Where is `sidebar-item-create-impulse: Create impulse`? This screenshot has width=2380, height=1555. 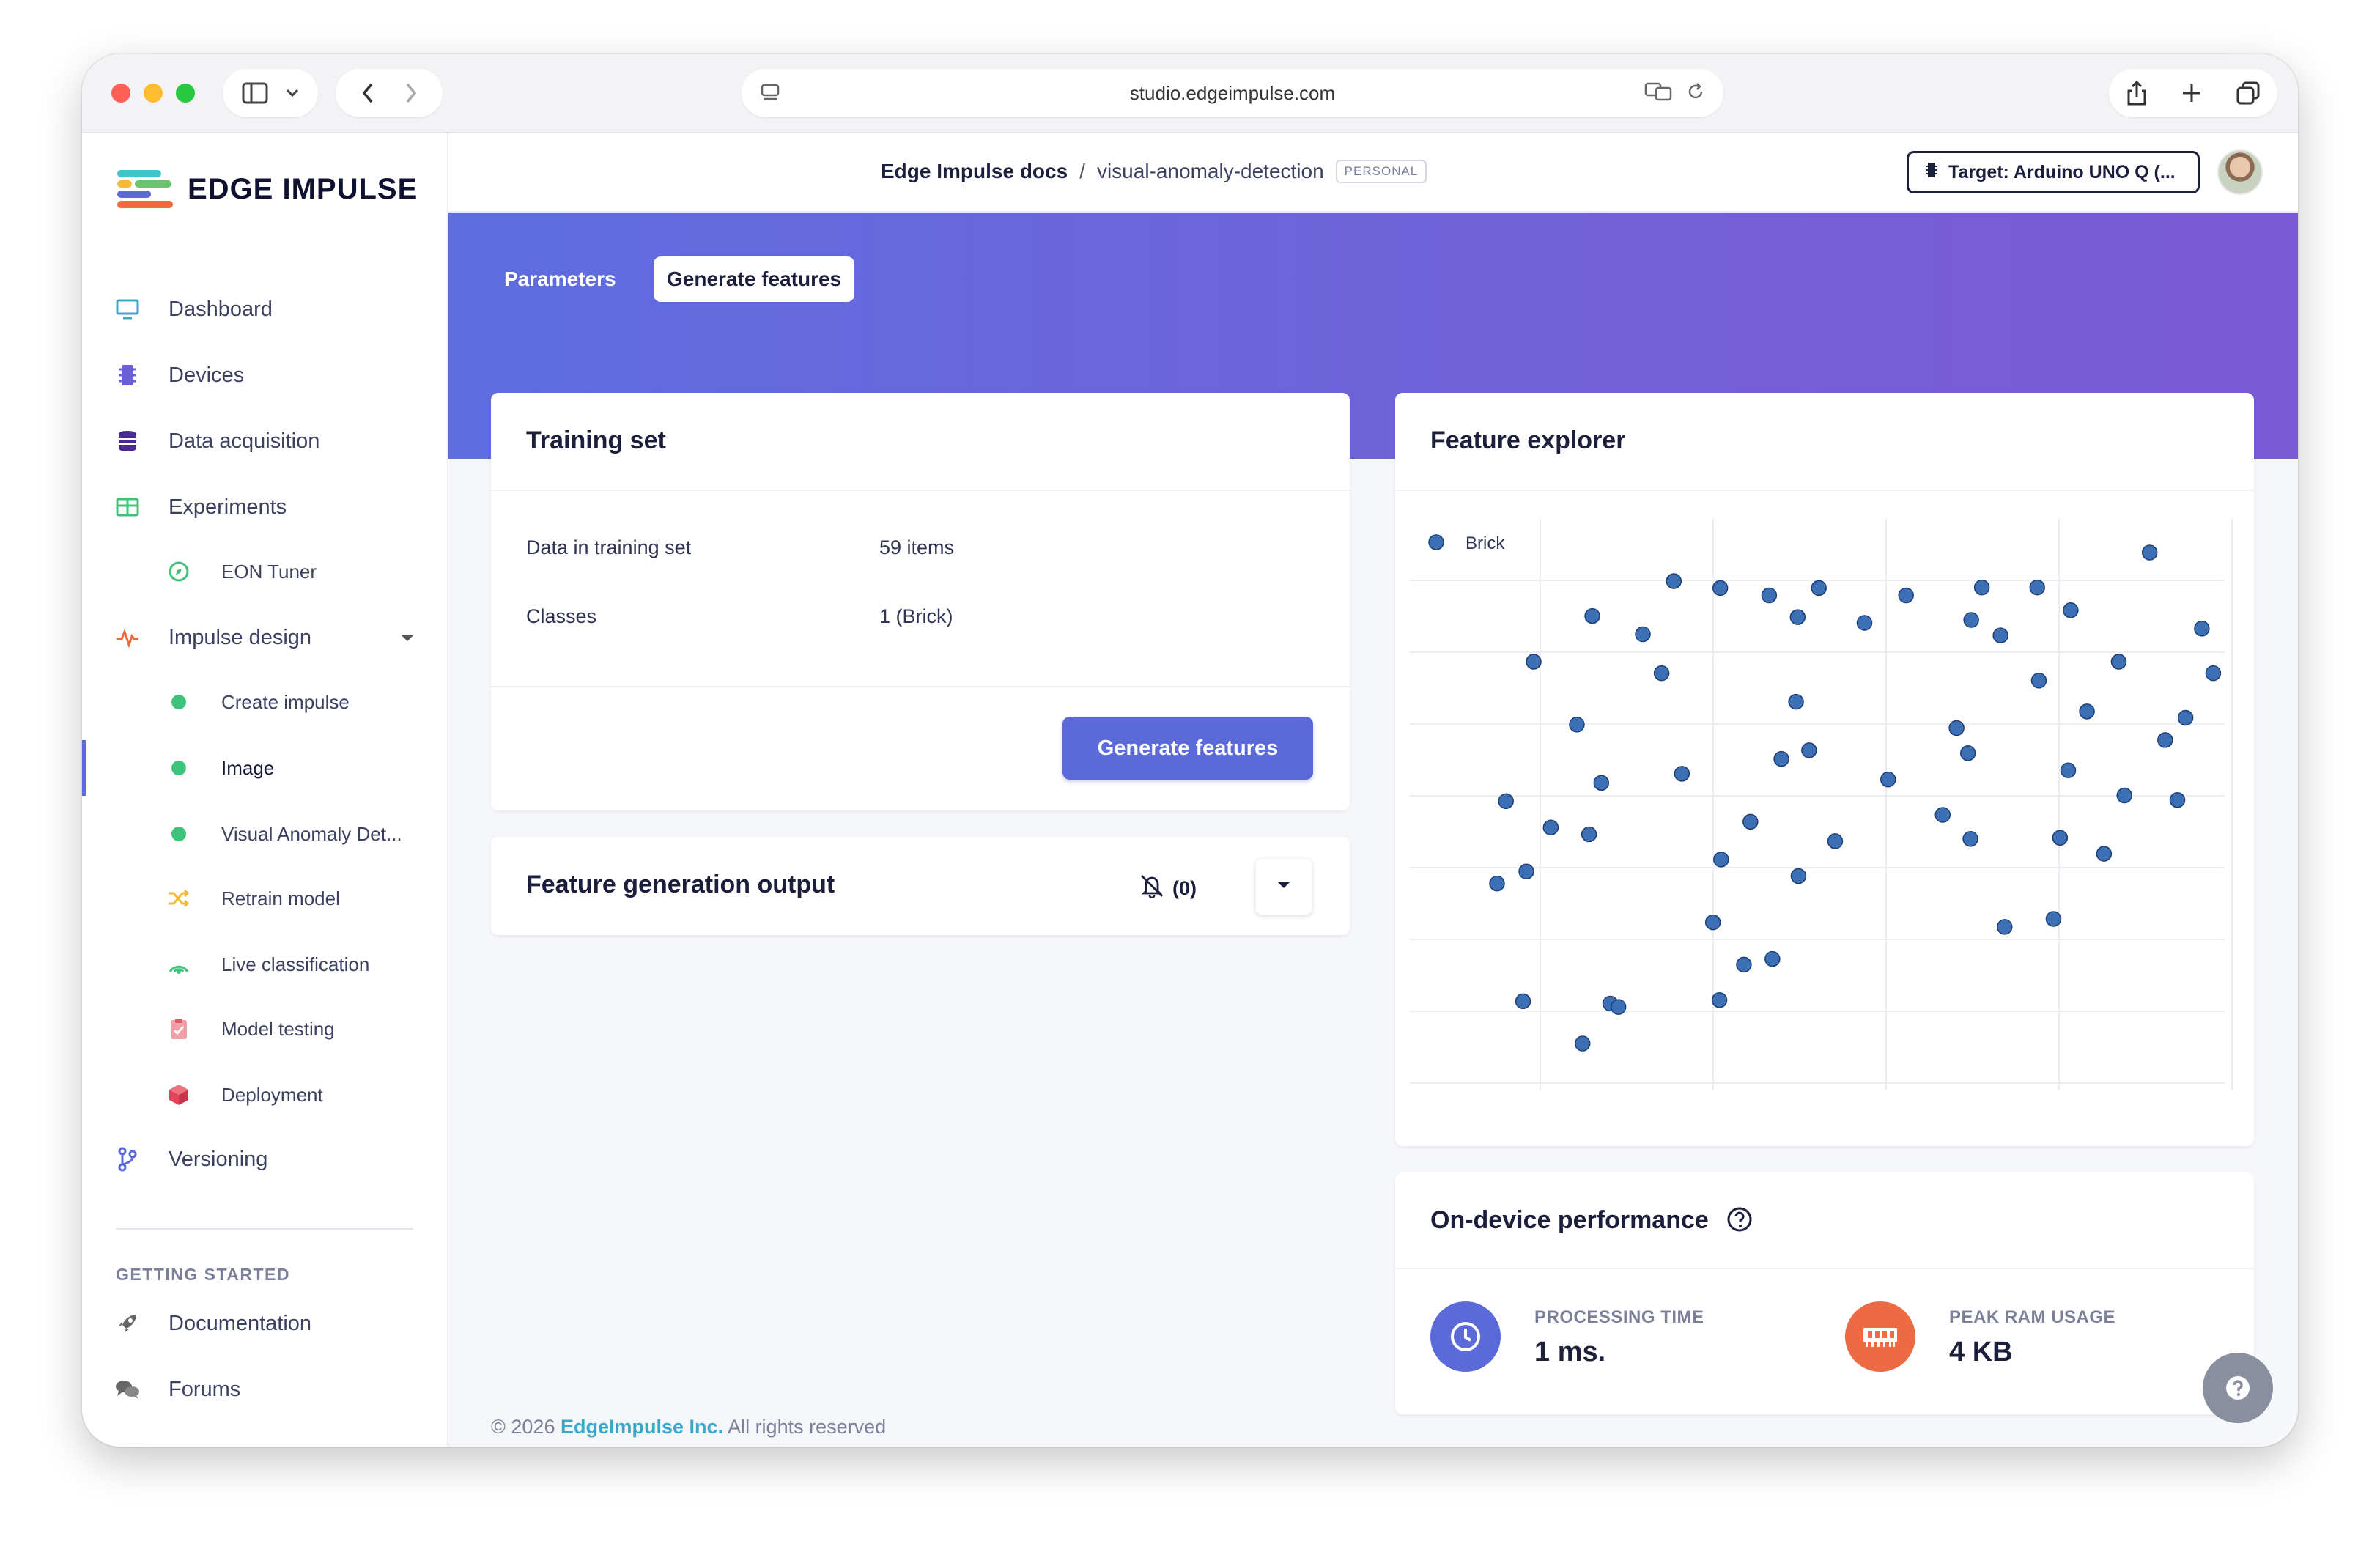
sidebar-item-create-impulse: Create impulse is located at coordinates (265, 702).